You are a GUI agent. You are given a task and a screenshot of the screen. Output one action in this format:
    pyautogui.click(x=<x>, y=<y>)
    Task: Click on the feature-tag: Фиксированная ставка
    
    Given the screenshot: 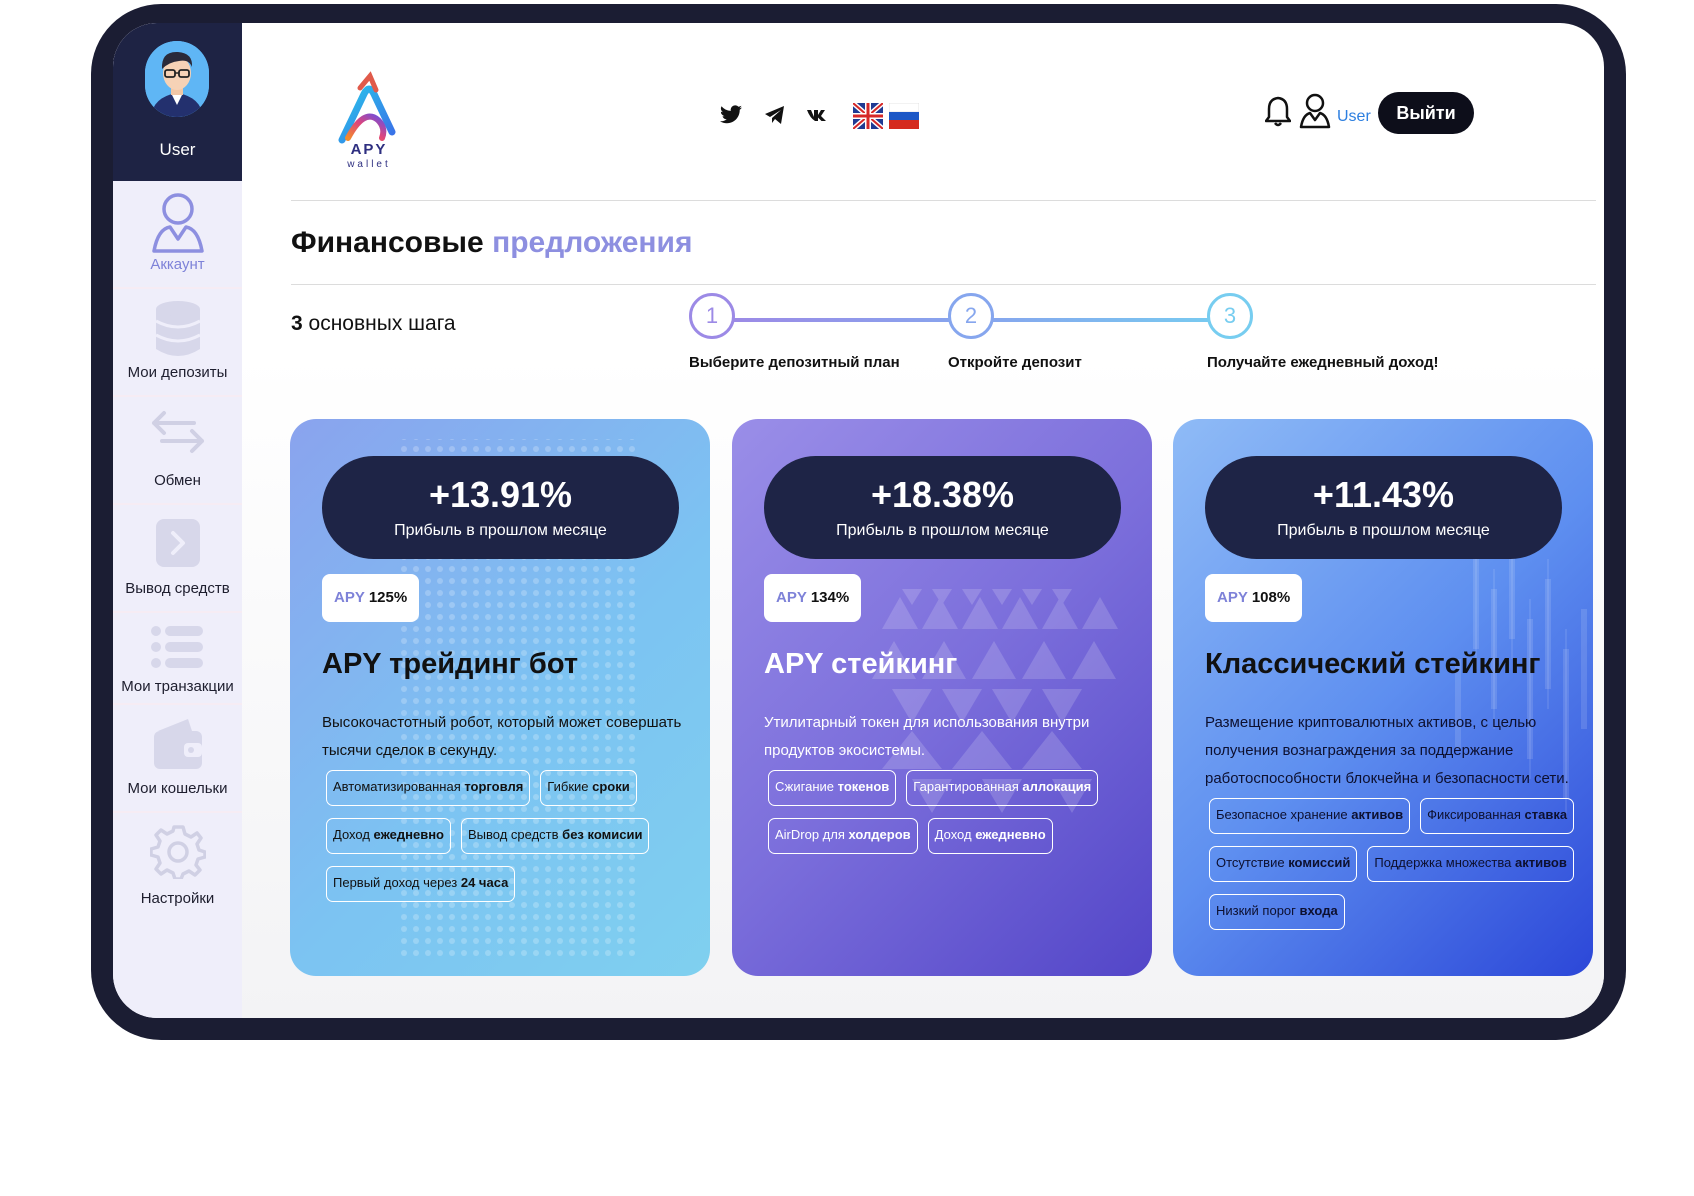 What is the action you would take?
    pyautogui.click(x=1497, y=816)
    